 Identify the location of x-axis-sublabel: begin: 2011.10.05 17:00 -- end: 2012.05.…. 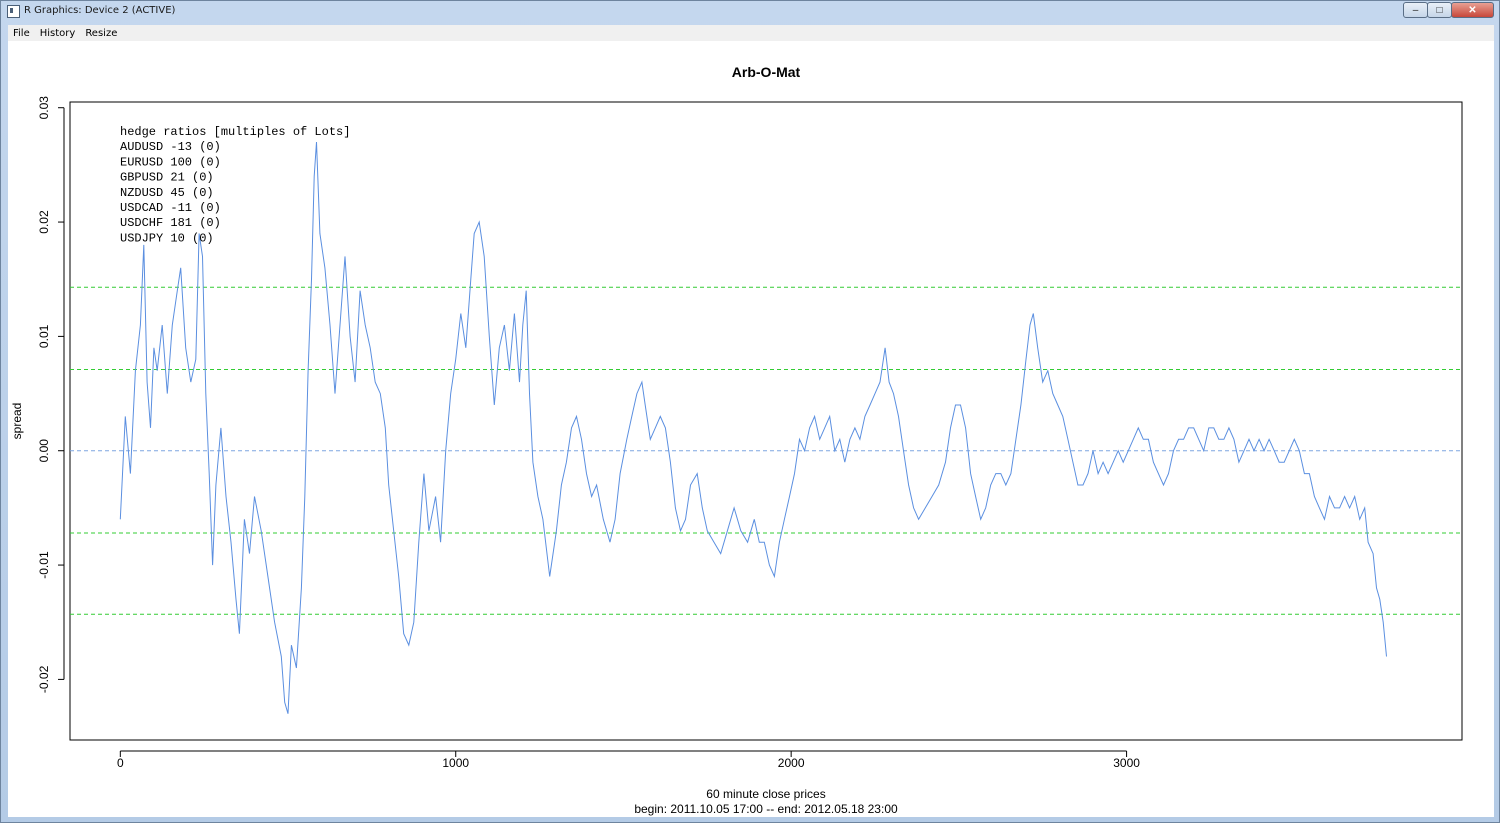
(766, 809).